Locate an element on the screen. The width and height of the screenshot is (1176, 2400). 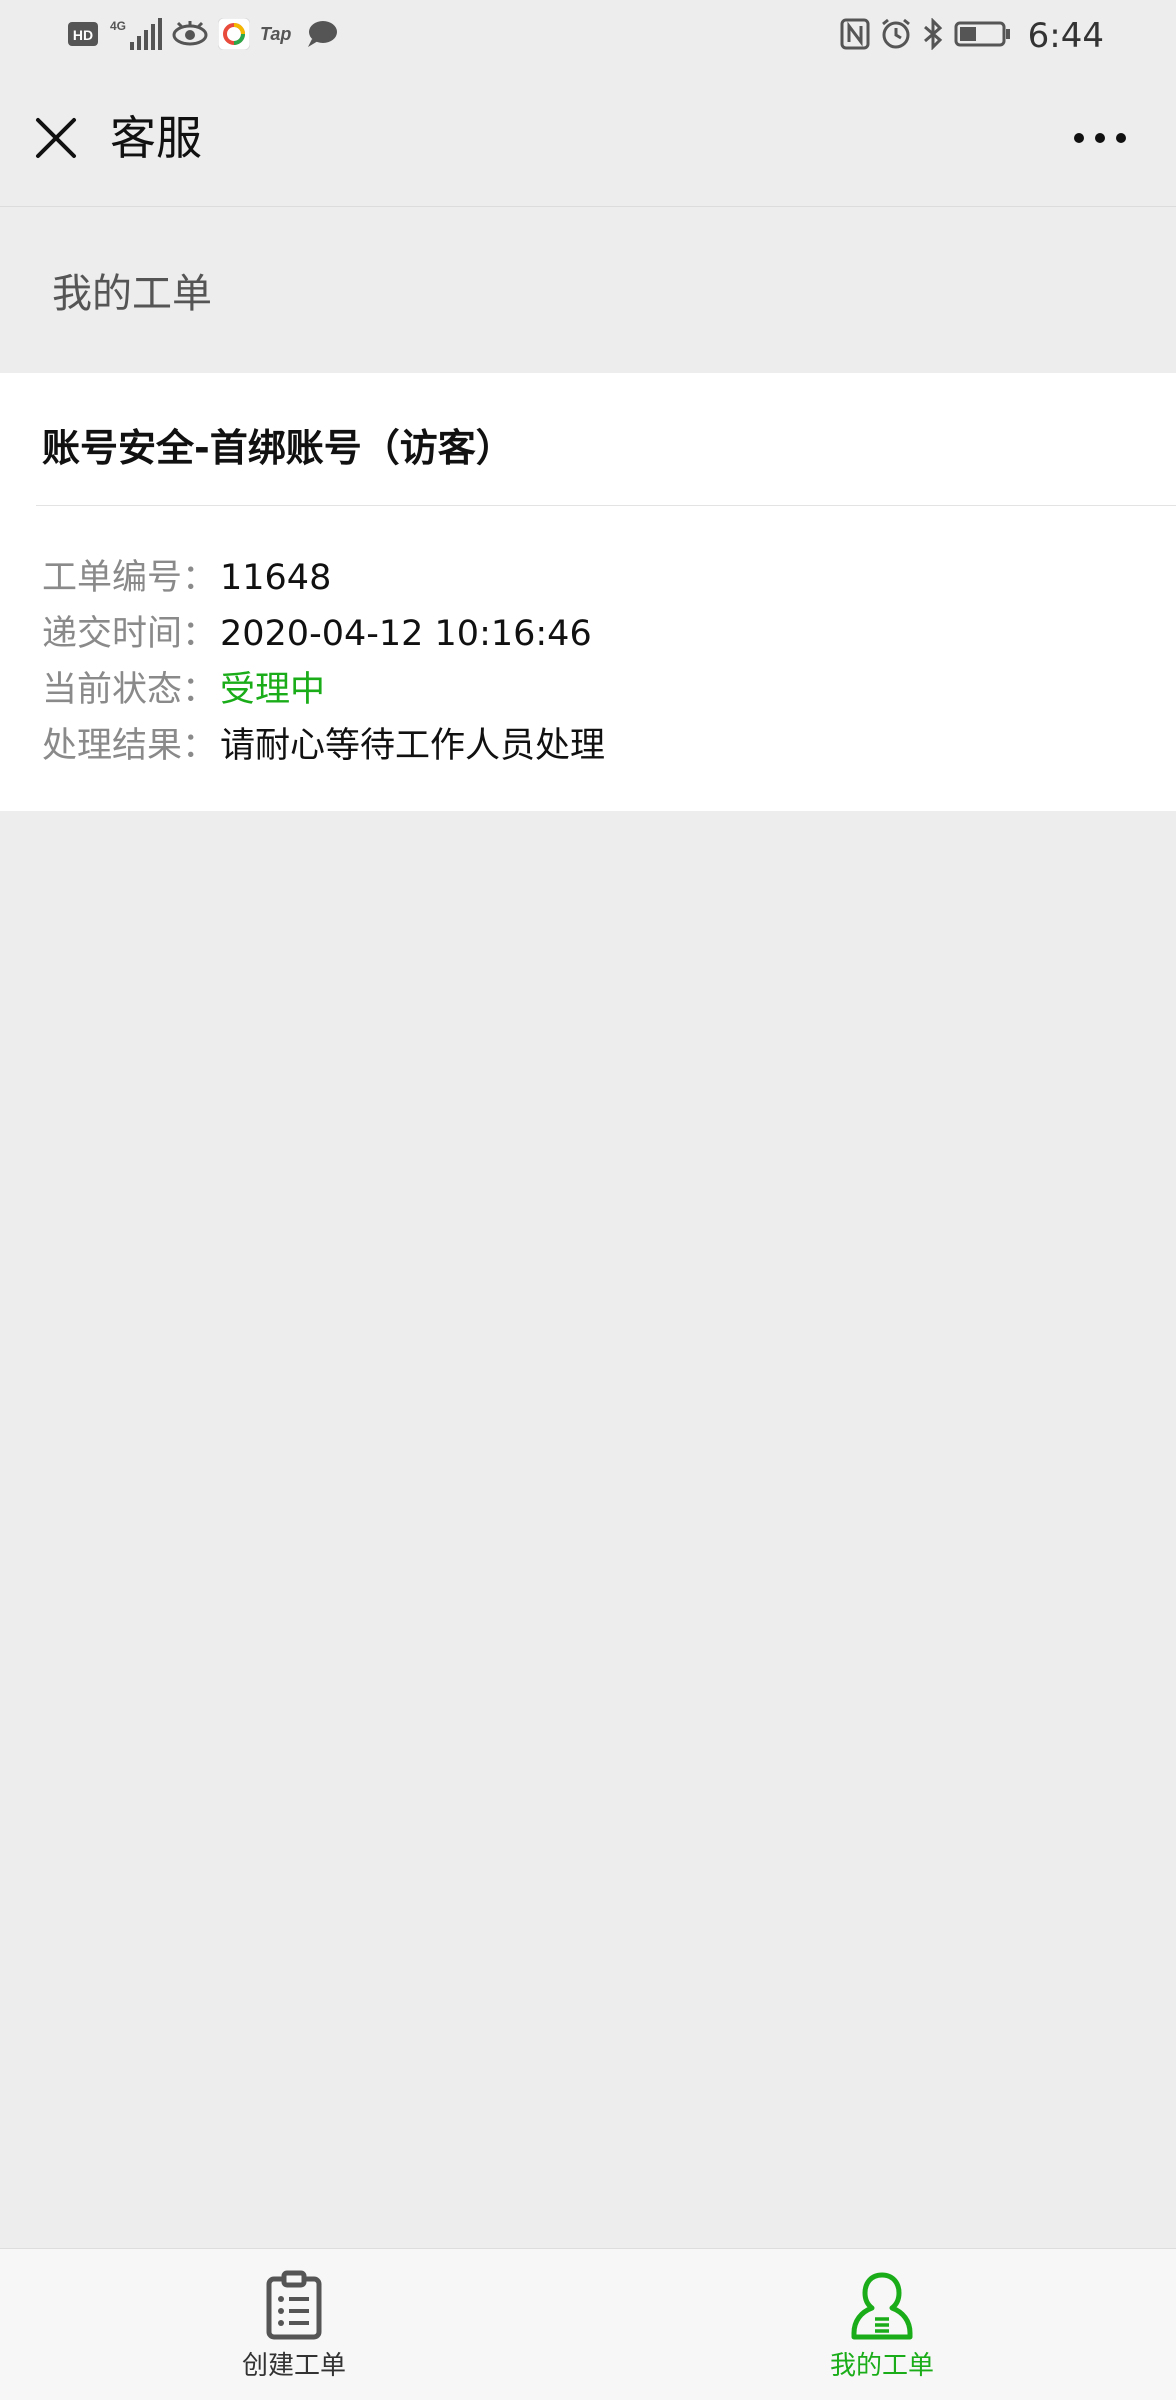
svg-text: HD is located at coordinates (83, 35).